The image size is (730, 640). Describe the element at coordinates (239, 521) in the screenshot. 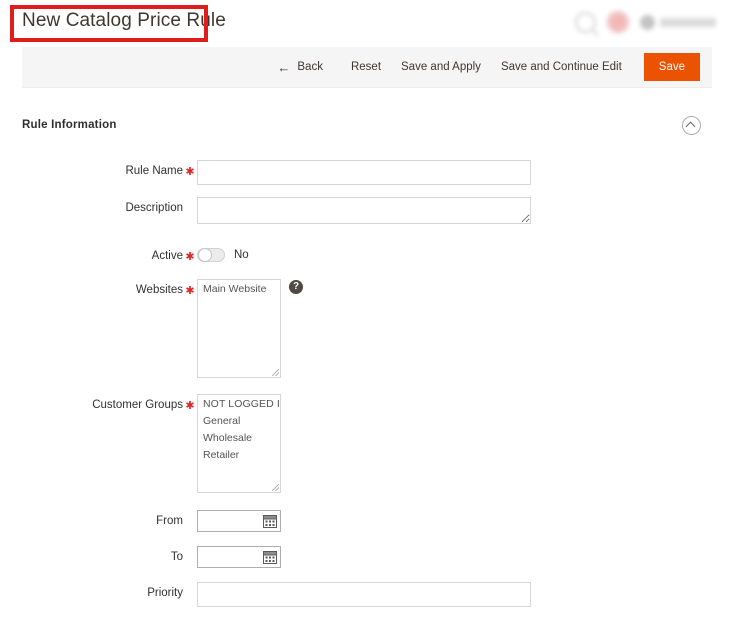

I see `from-control` at that location.